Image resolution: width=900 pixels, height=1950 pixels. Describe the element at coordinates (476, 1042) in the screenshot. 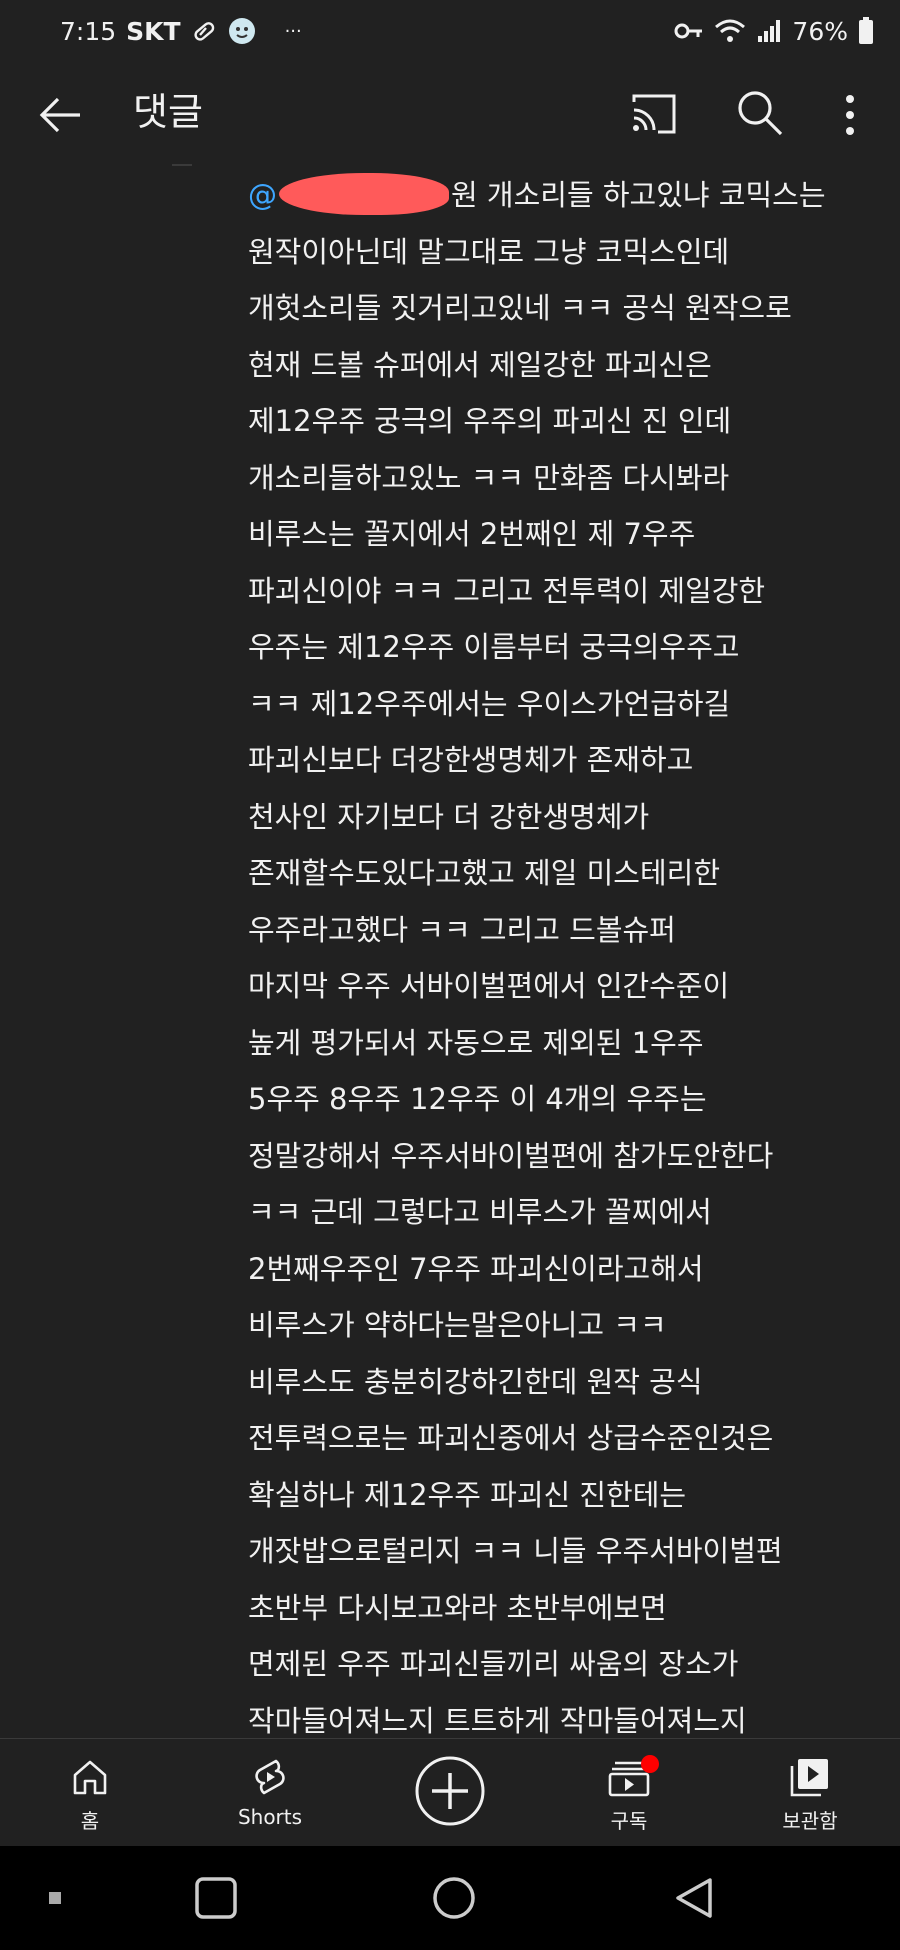

I see `comment-line: 높게 평가되서 자동으로 제외된 1우주` at that location.